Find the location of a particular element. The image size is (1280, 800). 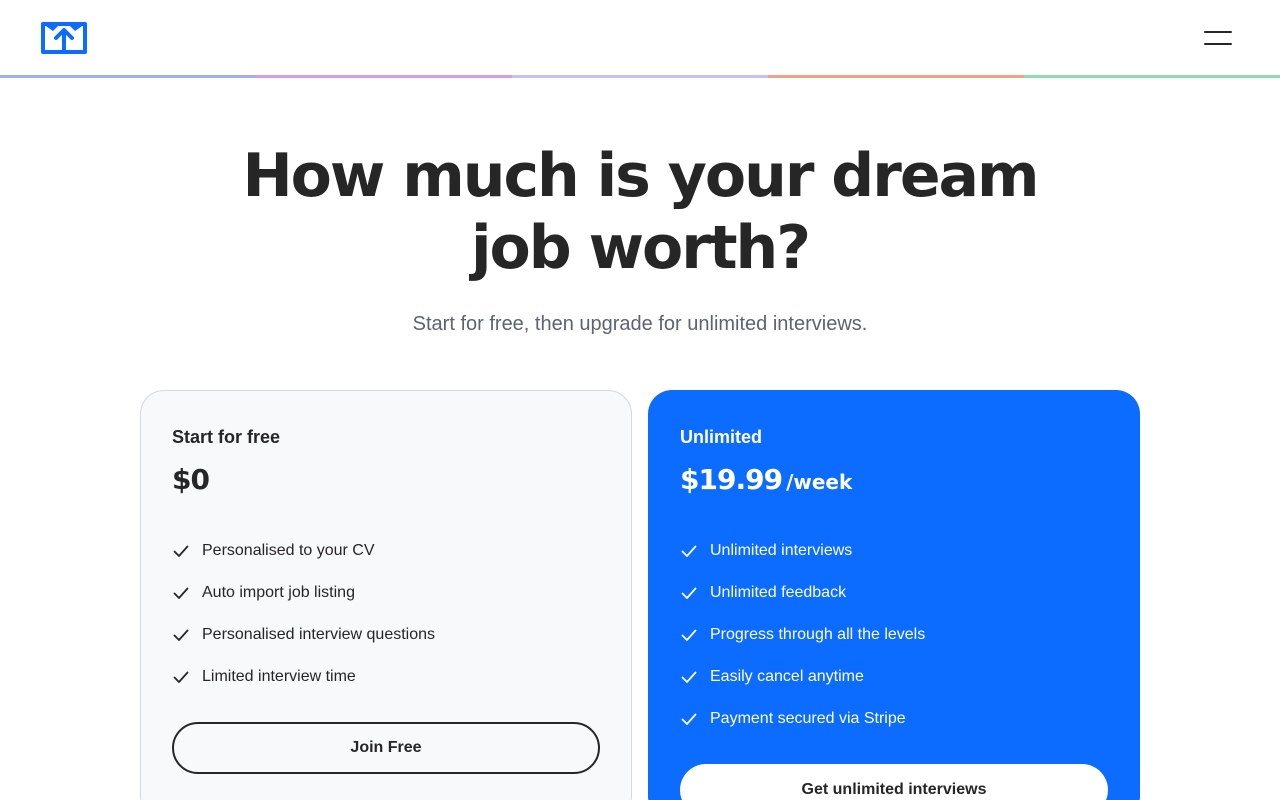

get-unlimited-button: Get unlimited interviews is located at coordinates (894, 782).